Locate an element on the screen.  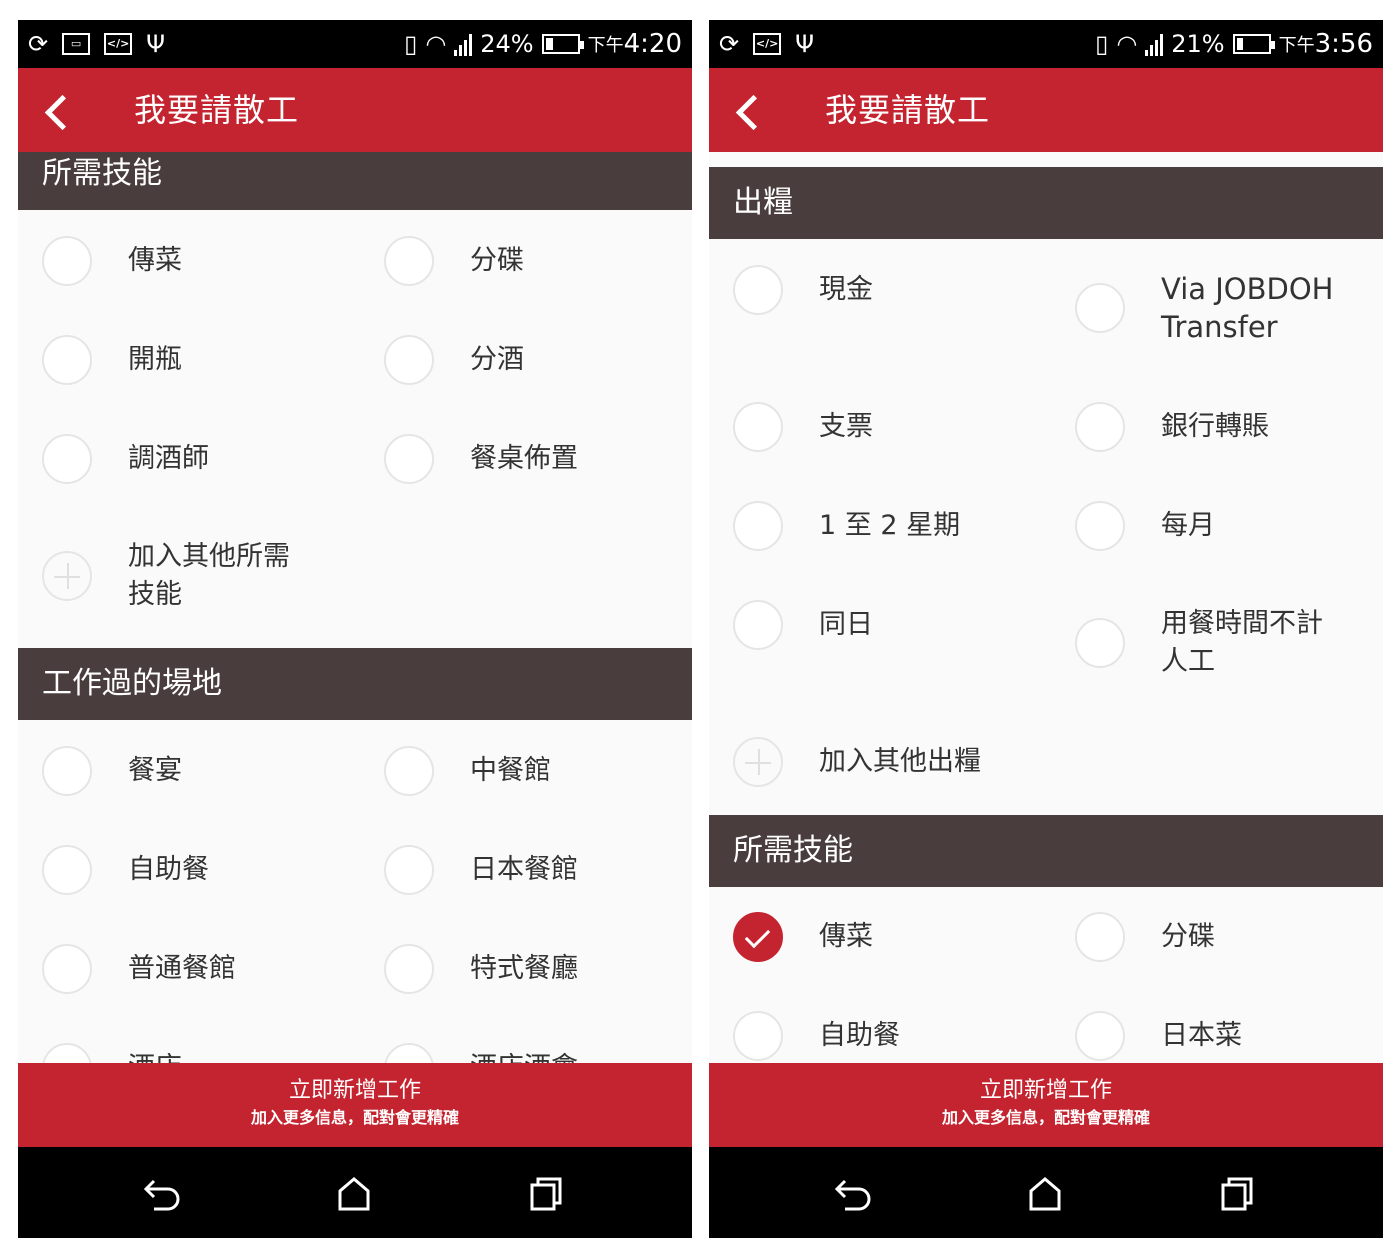
section-header-skills: 所需技能 is located at coordinates (355, 181).